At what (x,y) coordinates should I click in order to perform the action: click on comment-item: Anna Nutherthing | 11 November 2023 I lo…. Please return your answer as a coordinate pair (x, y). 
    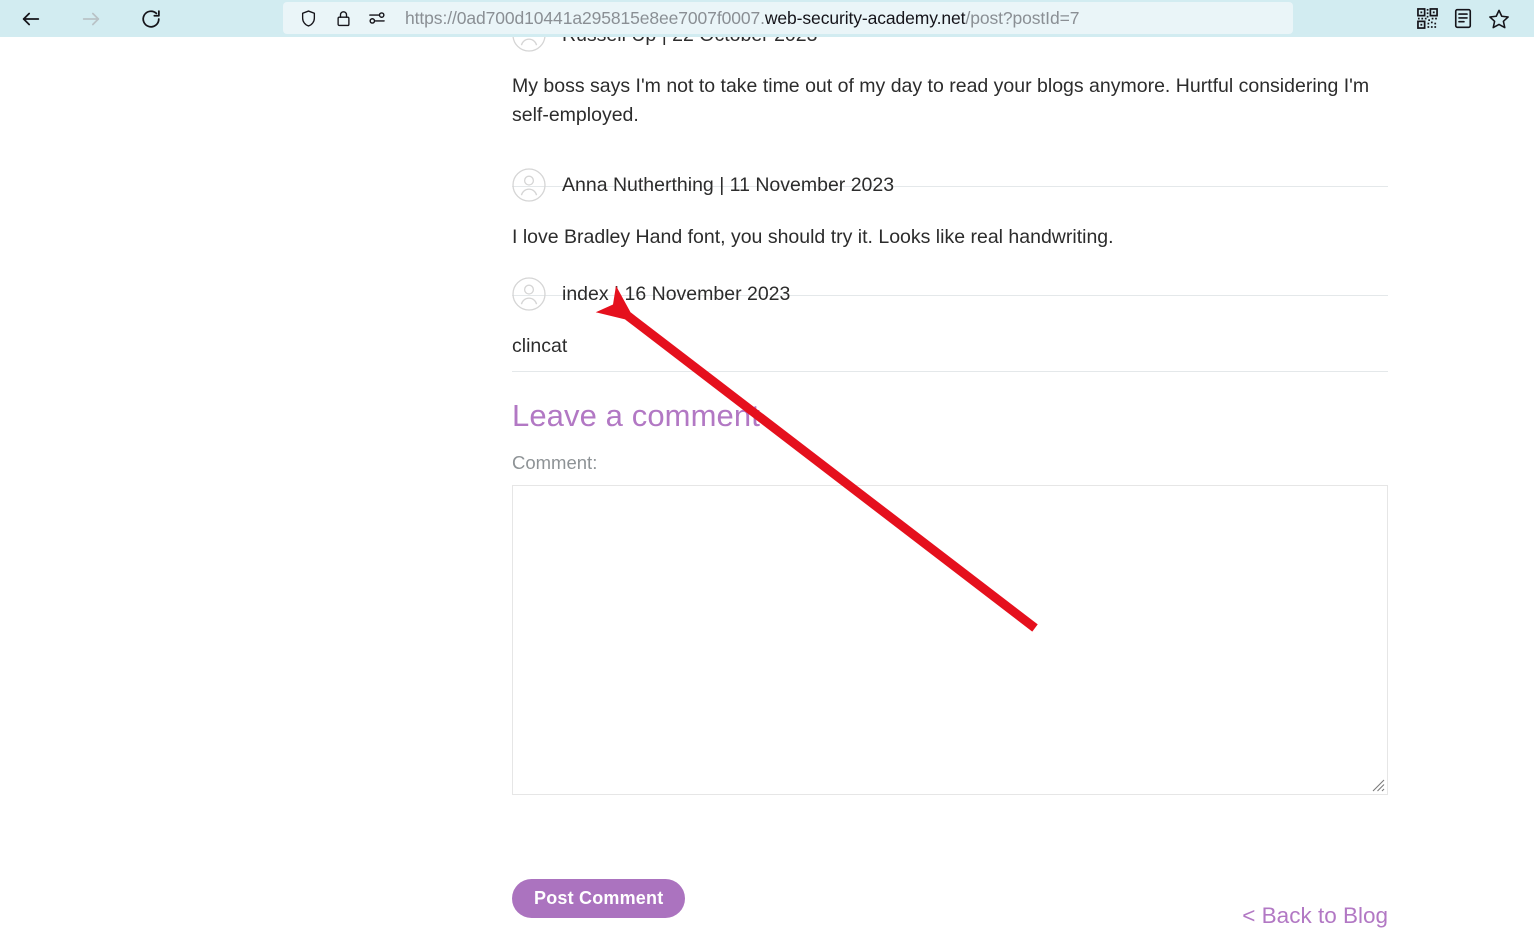
    Looking at the image, I should click on (950, 208).